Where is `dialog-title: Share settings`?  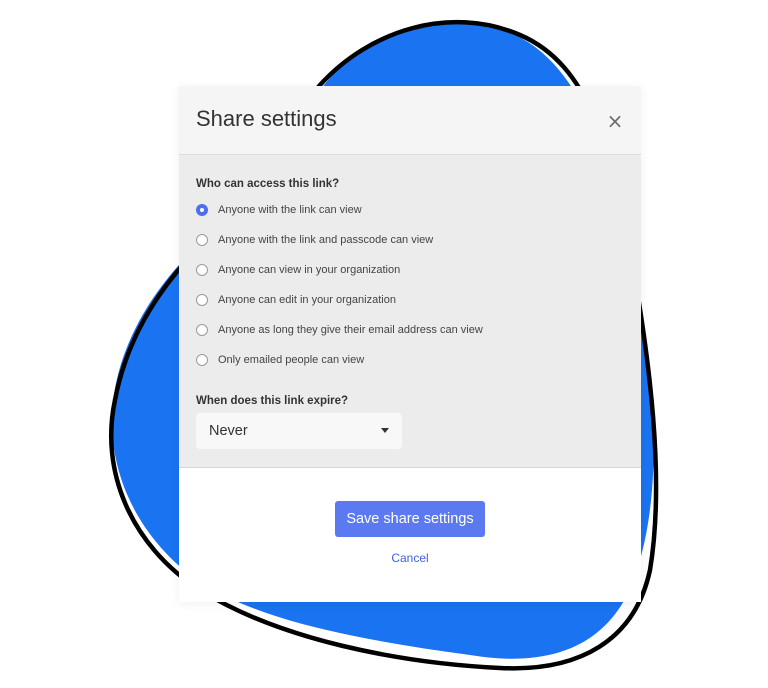 dialog-title: Share settings is located at coordinates (266, 118).